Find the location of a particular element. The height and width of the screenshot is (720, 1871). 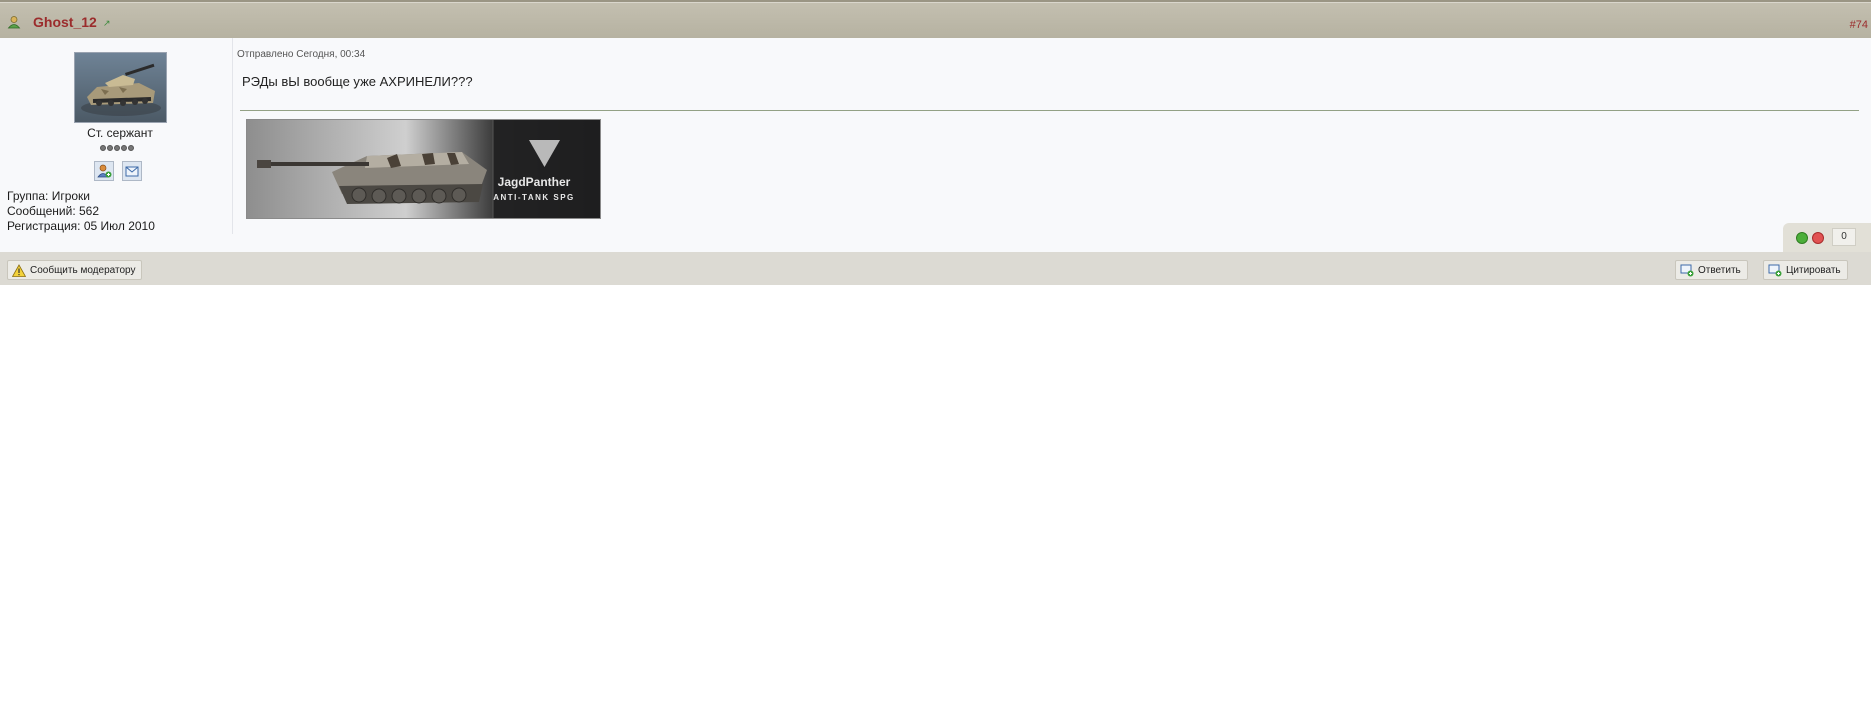

signature-divider is located at coordinates (1049, 110).